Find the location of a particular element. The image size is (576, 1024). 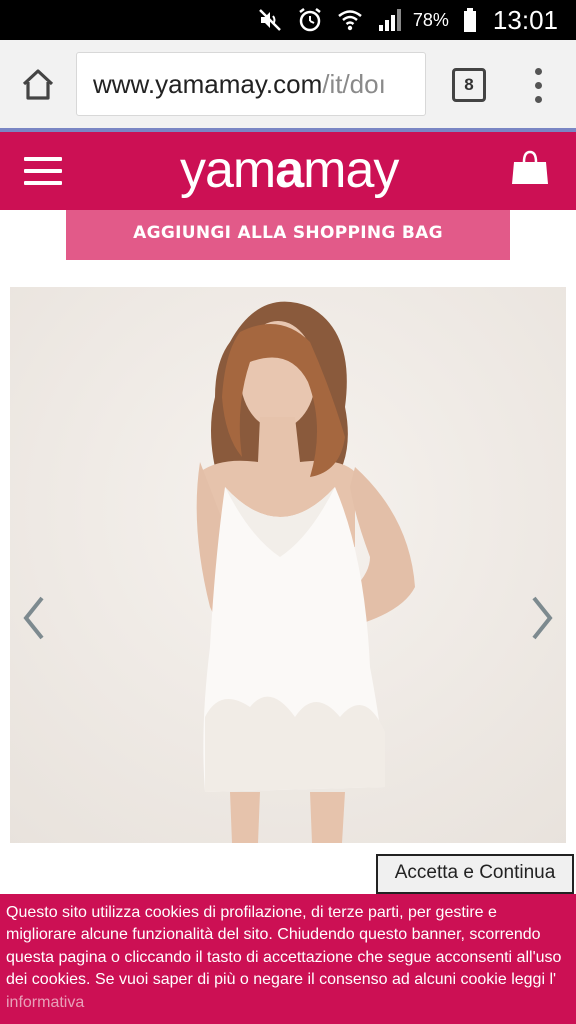

logo-part-2: a is located at coordinates (289, 170).